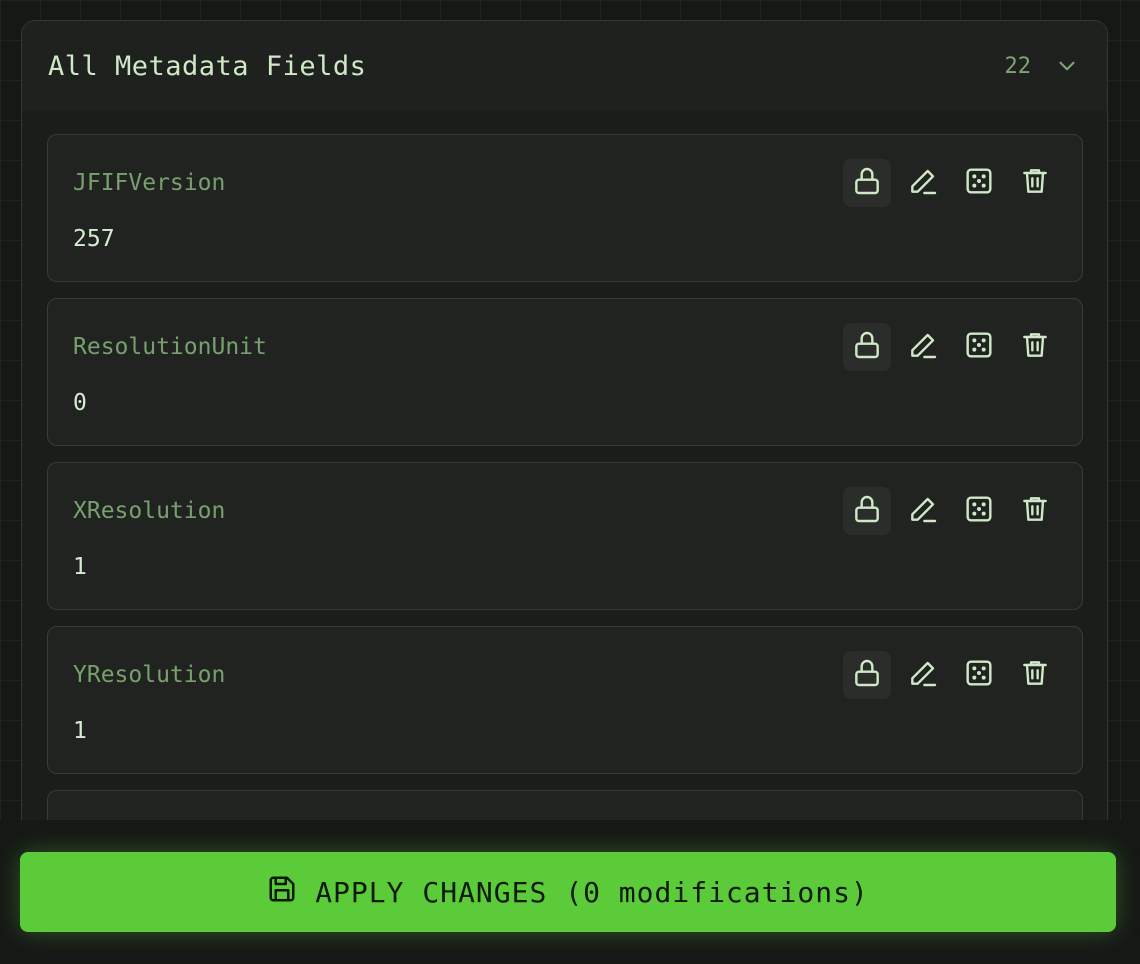 The height and width of the screenshot is (964, 1140). Describe the element at coordinates (170, 347) in the screenshot. I see `field-name: ResolutionUnit` at that location.